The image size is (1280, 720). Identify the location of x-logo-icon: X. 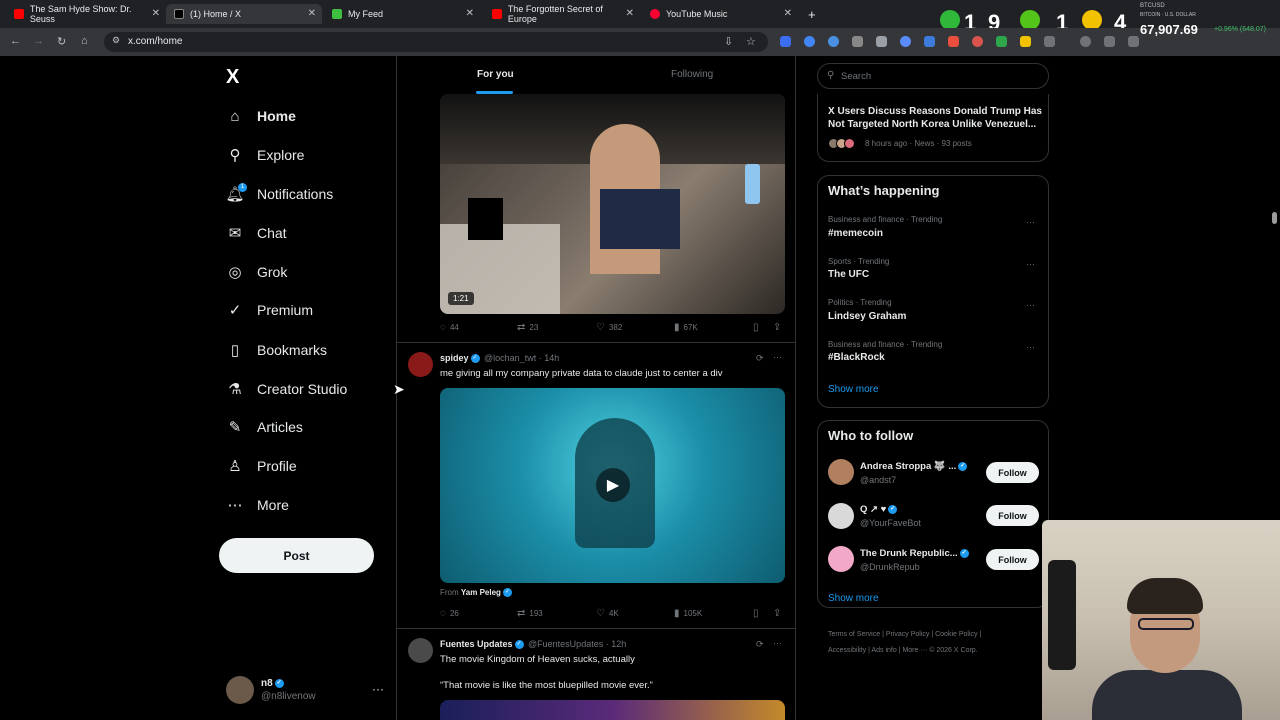
(232, 77).